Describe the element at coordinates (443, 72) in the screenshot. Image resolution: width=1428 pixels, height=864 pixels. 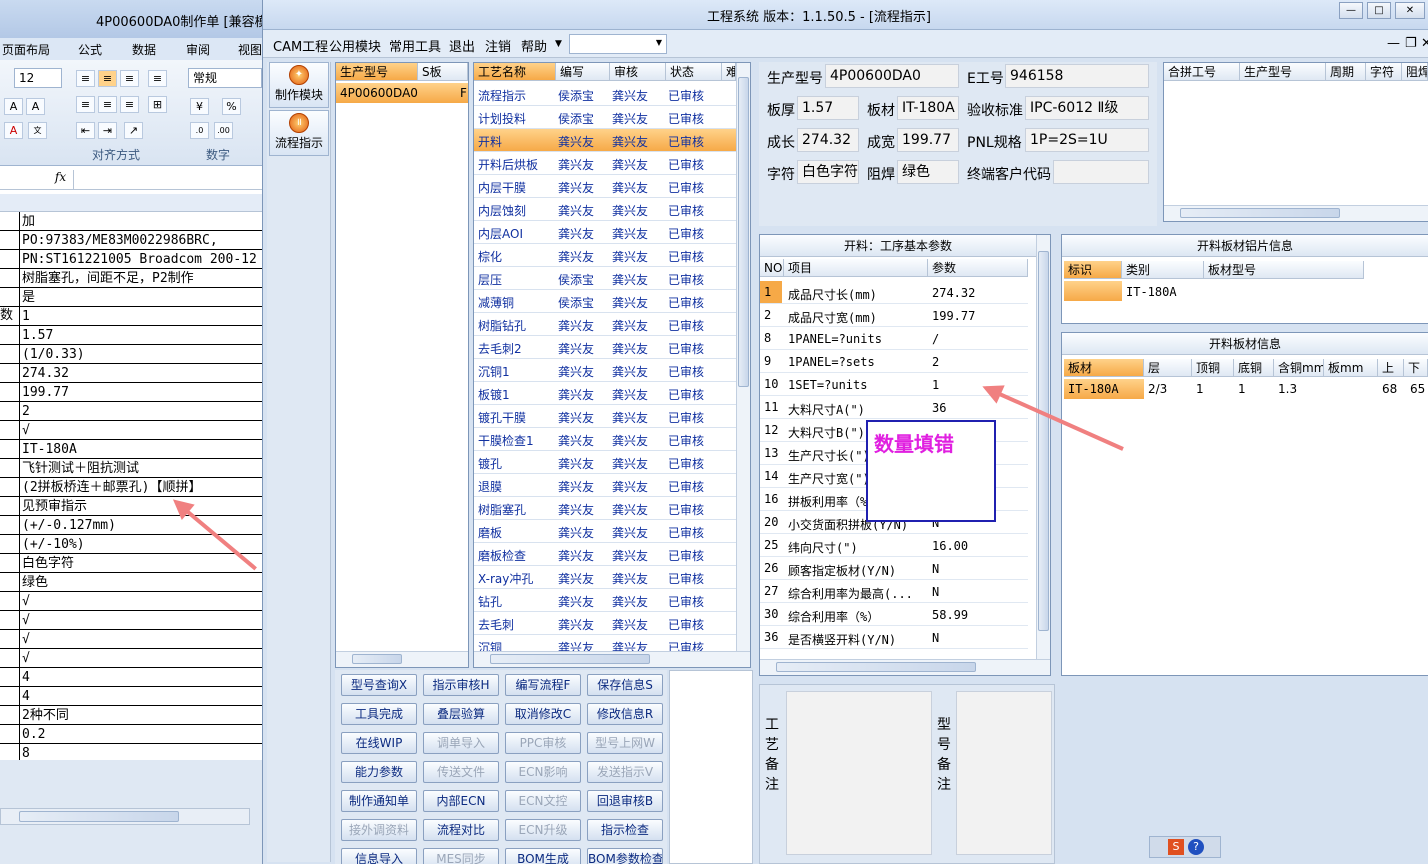
I see `header-s-board: S板` at that location.